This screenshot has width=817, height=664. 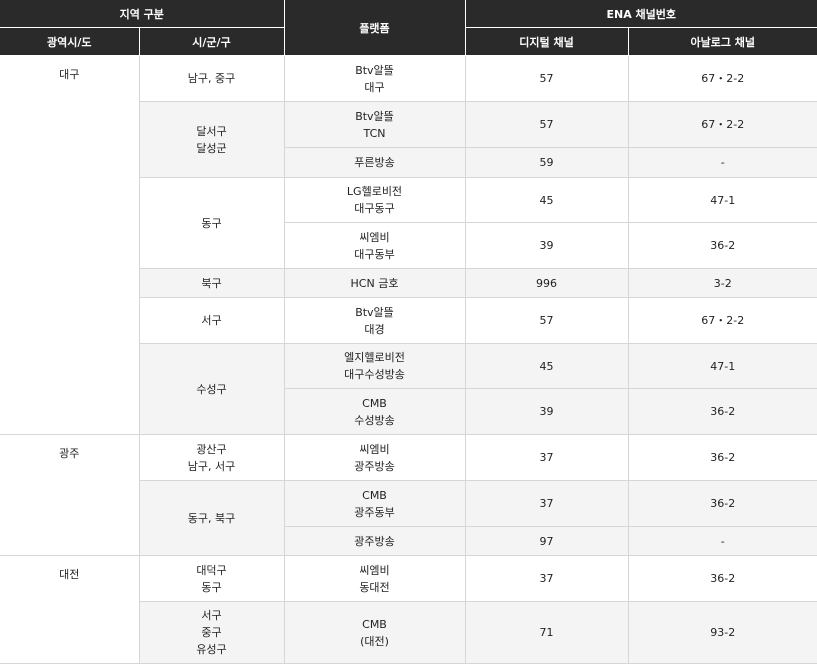 I want to click on city-cell: 동구, 북구, so click(x=212, y=518).